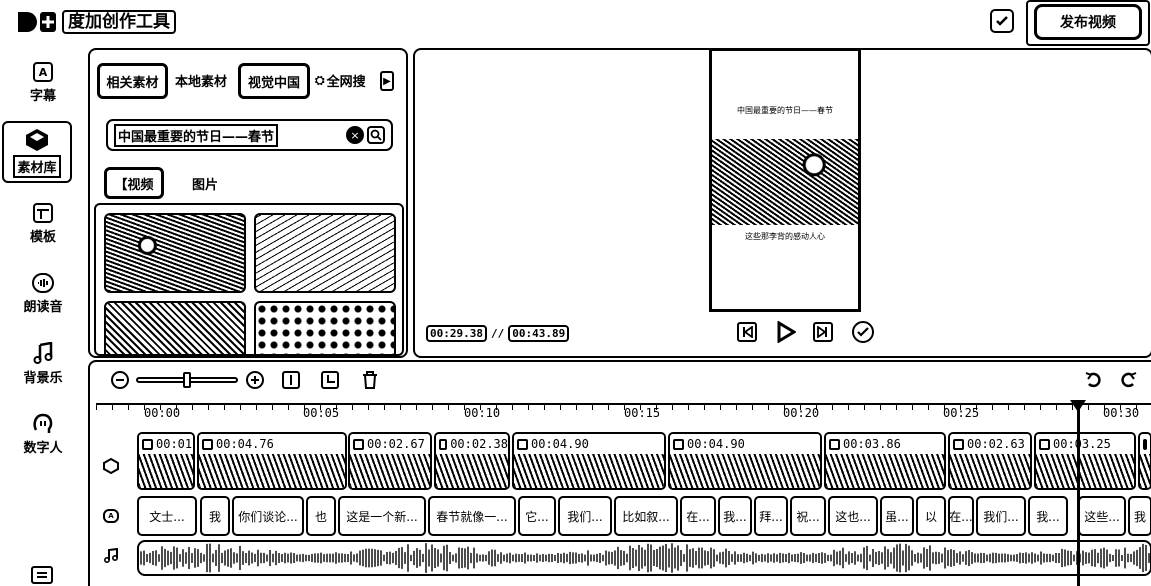  What do you see at coordinates (43, 213) in the screenshot?
I see `template-icon` at bounding box center [43, 213].